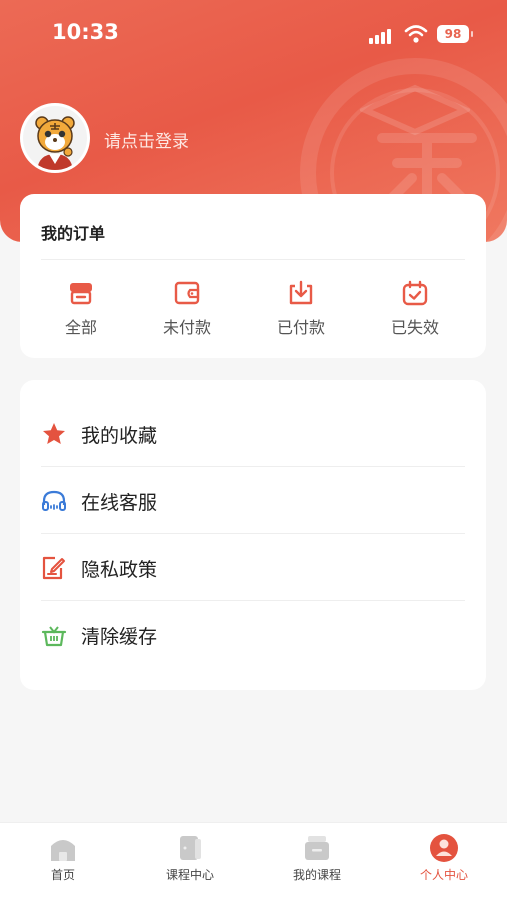  I want to click on order-item-label: 未付款, so click(186, 327).